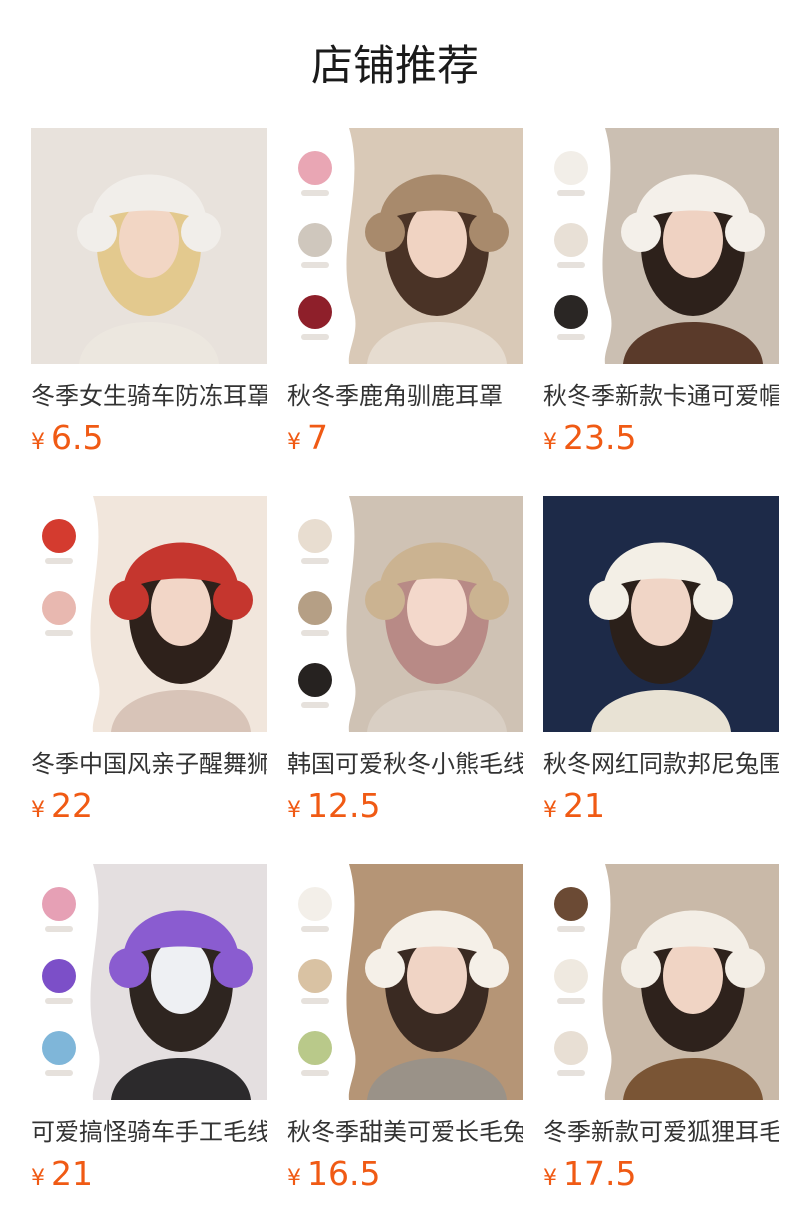  I want to click on product-card: 可爱搞怪骑车手工毛线帽 ¥21, so click(149, 1034).